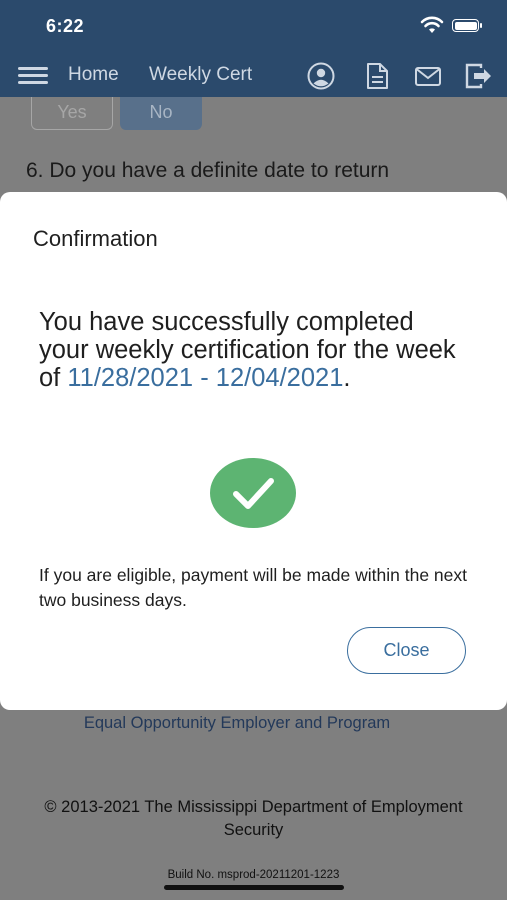 This screenshot has height=900, width=507. I want to click on battery-icon, so click(467, 25).